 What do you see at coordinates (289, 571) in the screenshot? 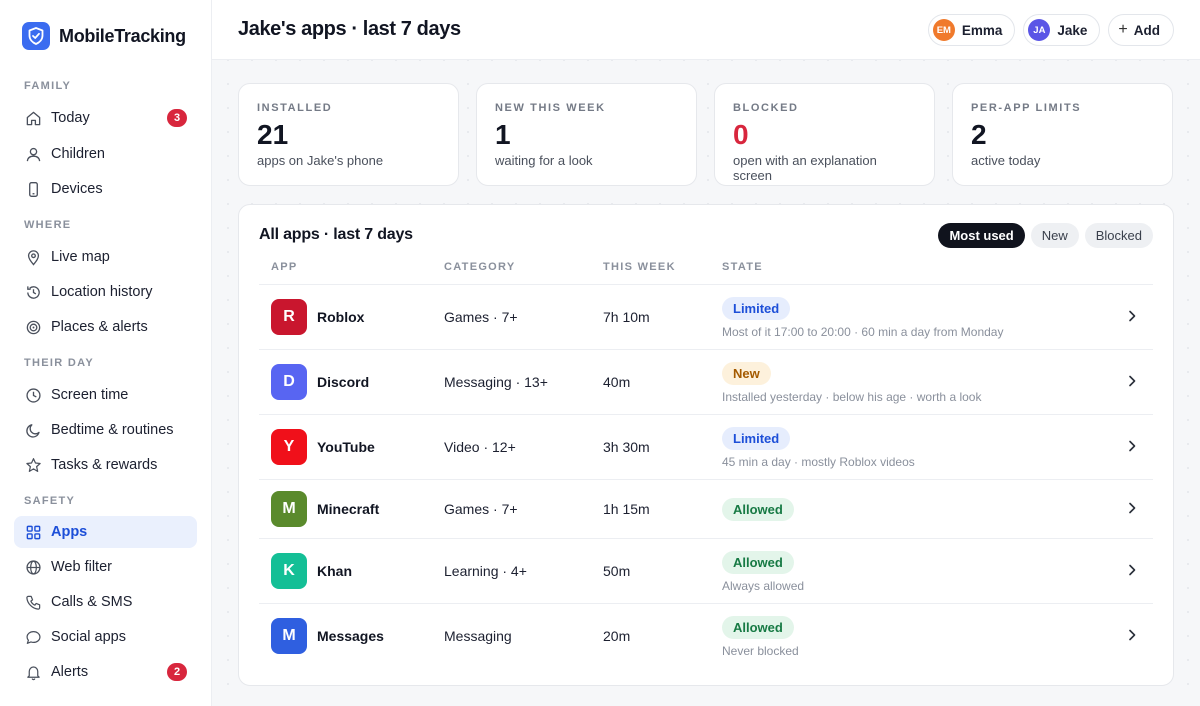
I see `app-tile-icon: K` at bounding box center [289, 571].